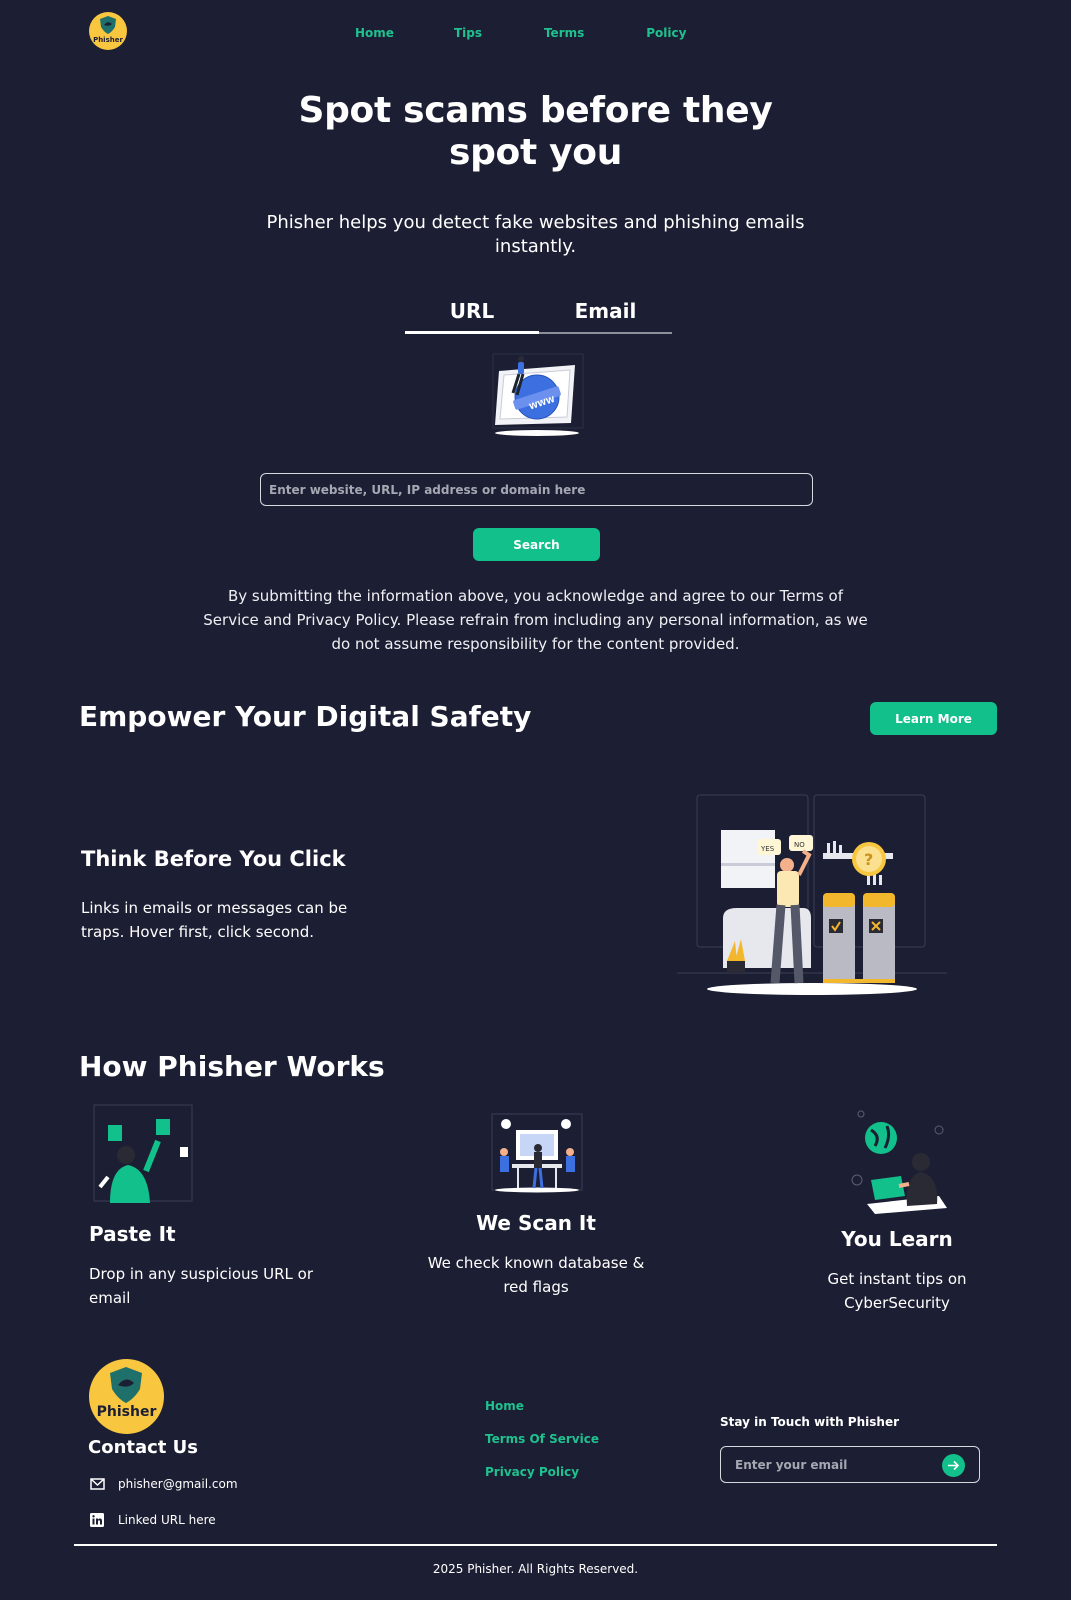  What do you see at coordinates (538, 394) in the screenshot?
I see `www-globe-illustration: WWW` at bounding box center [538, 394].